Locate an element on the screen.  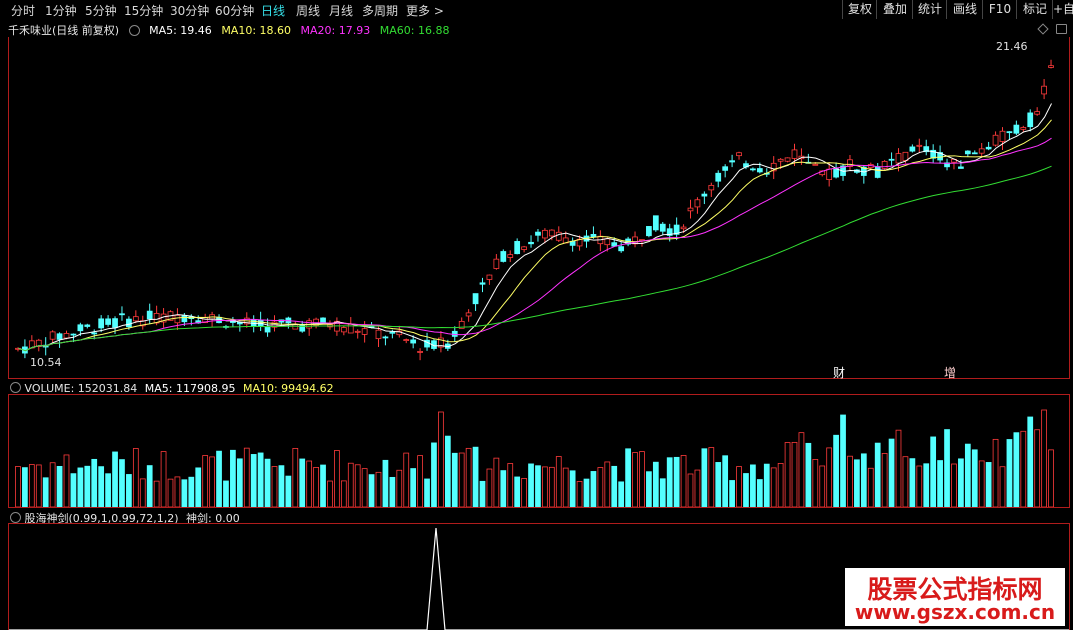
overlay-button: 叠加 is located at coordinates (894, 9).